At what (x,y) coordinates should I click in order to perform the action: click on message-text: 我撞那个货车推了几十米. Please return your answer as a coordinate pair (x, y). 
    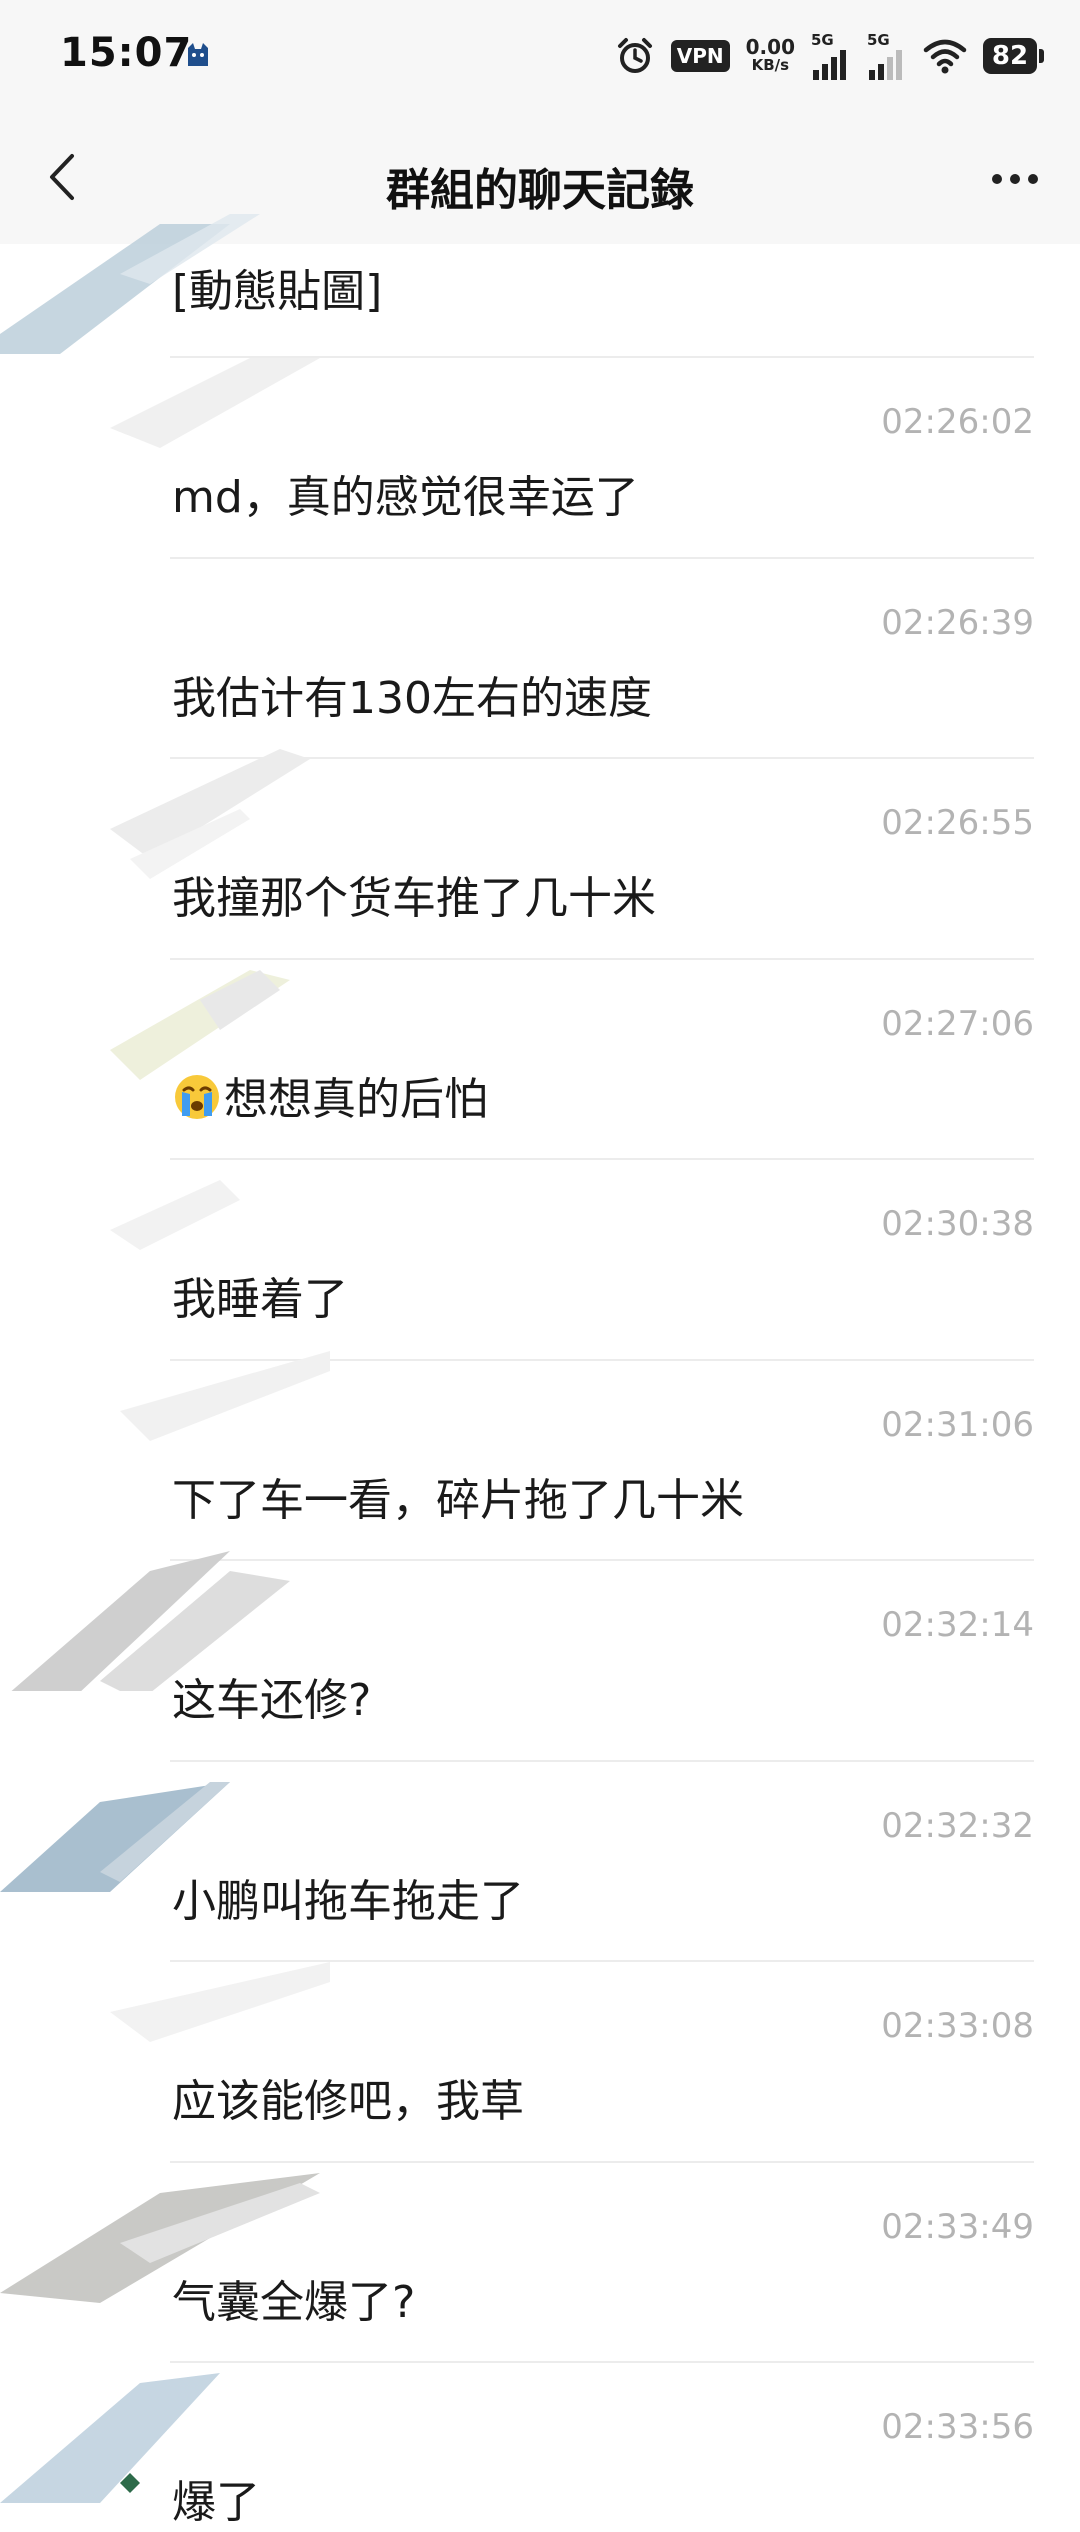
    Looking at the image, I should click on (414, 898).